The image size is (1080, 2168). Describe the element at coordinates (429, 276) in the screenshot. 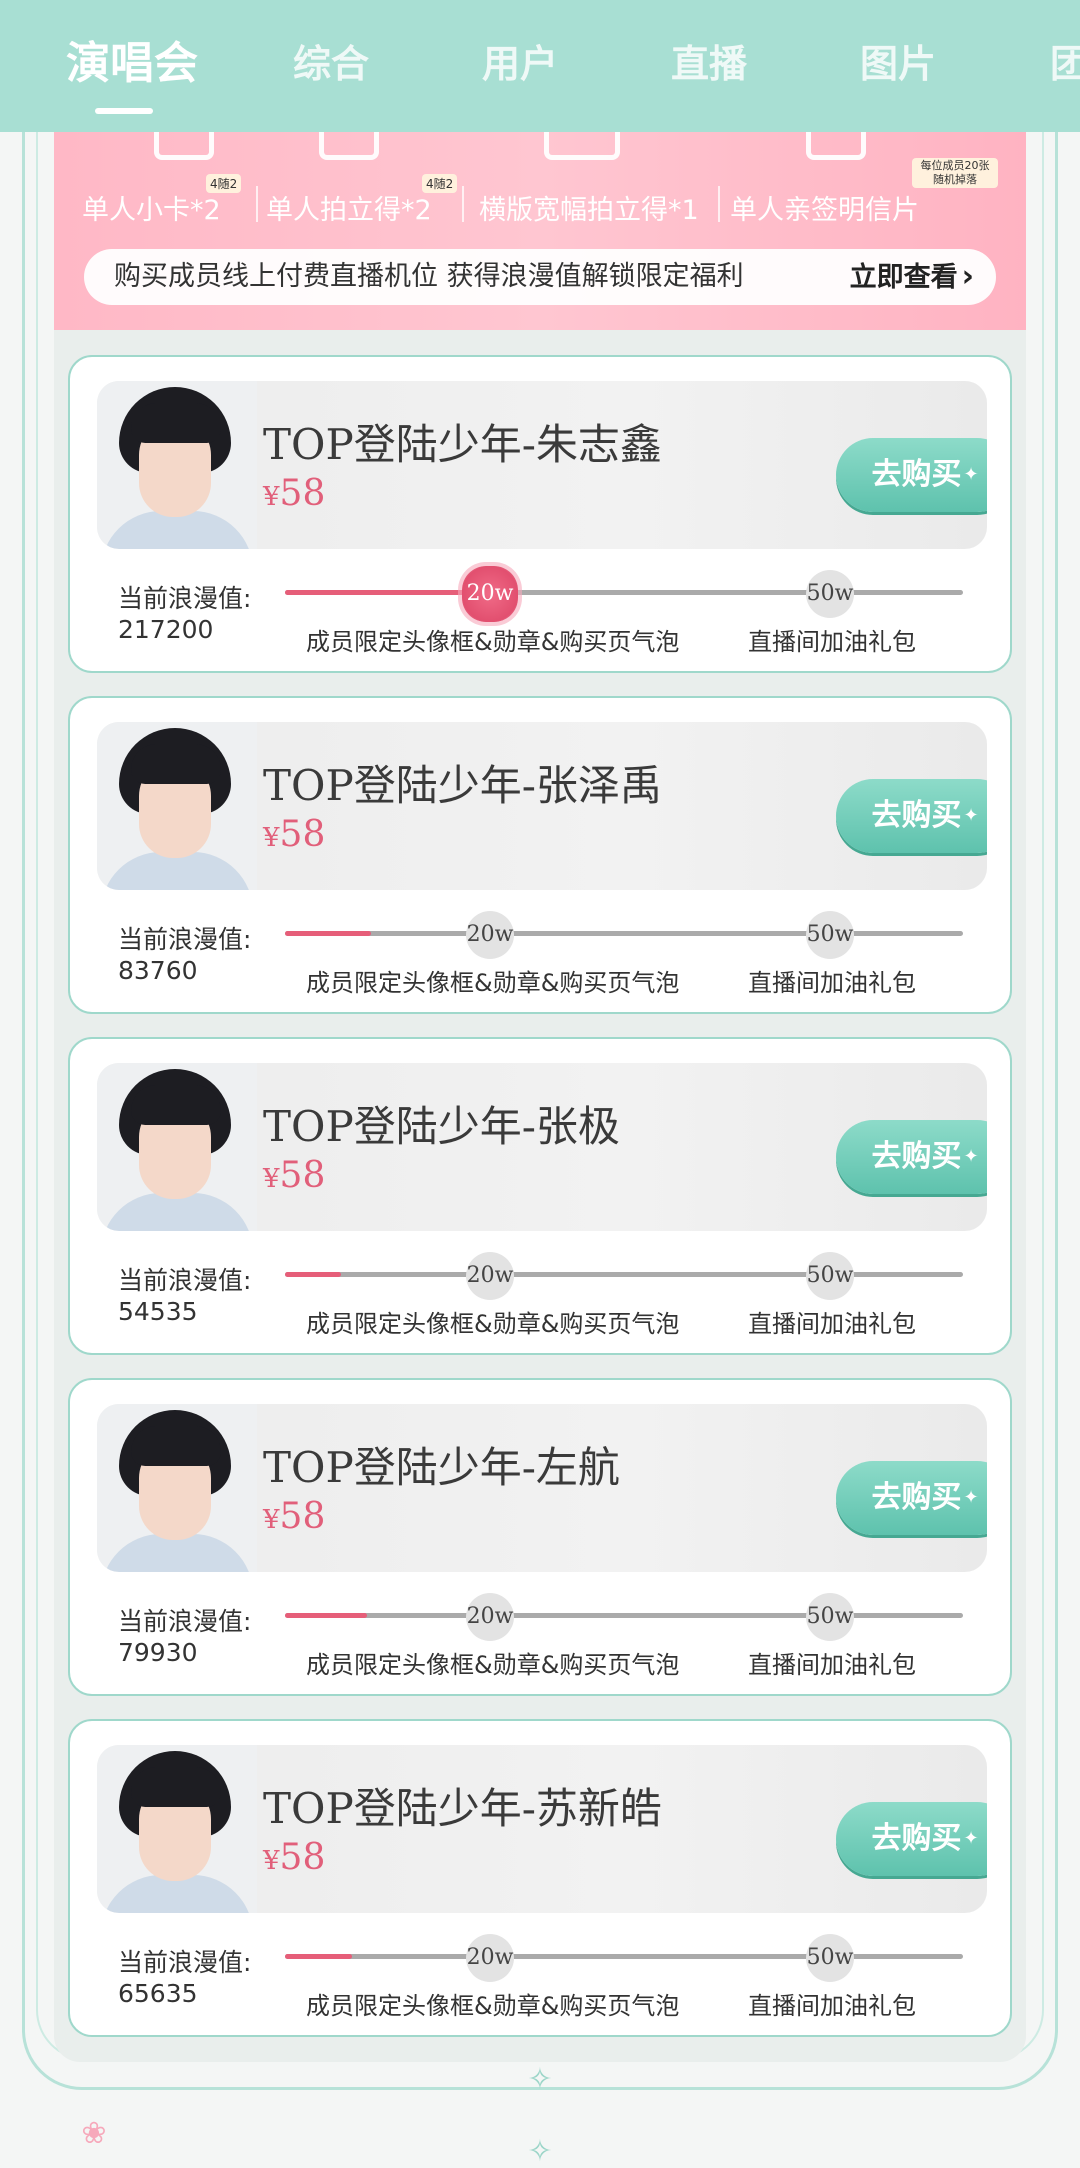

I see `notice-text: 购买成员线上付费直播机位 获得浪漫值解锁限定福利` at that location.